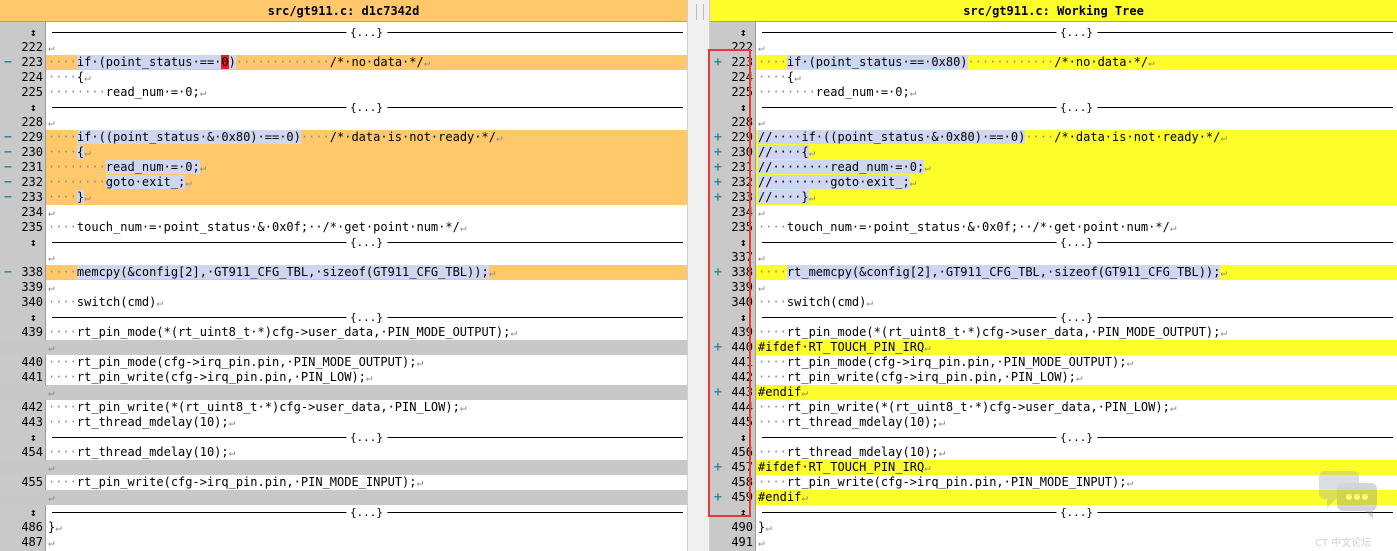 The width and height of the screenshot is (1397, 551). I want to click on code-text: //····}↵, so click(1076, 197).